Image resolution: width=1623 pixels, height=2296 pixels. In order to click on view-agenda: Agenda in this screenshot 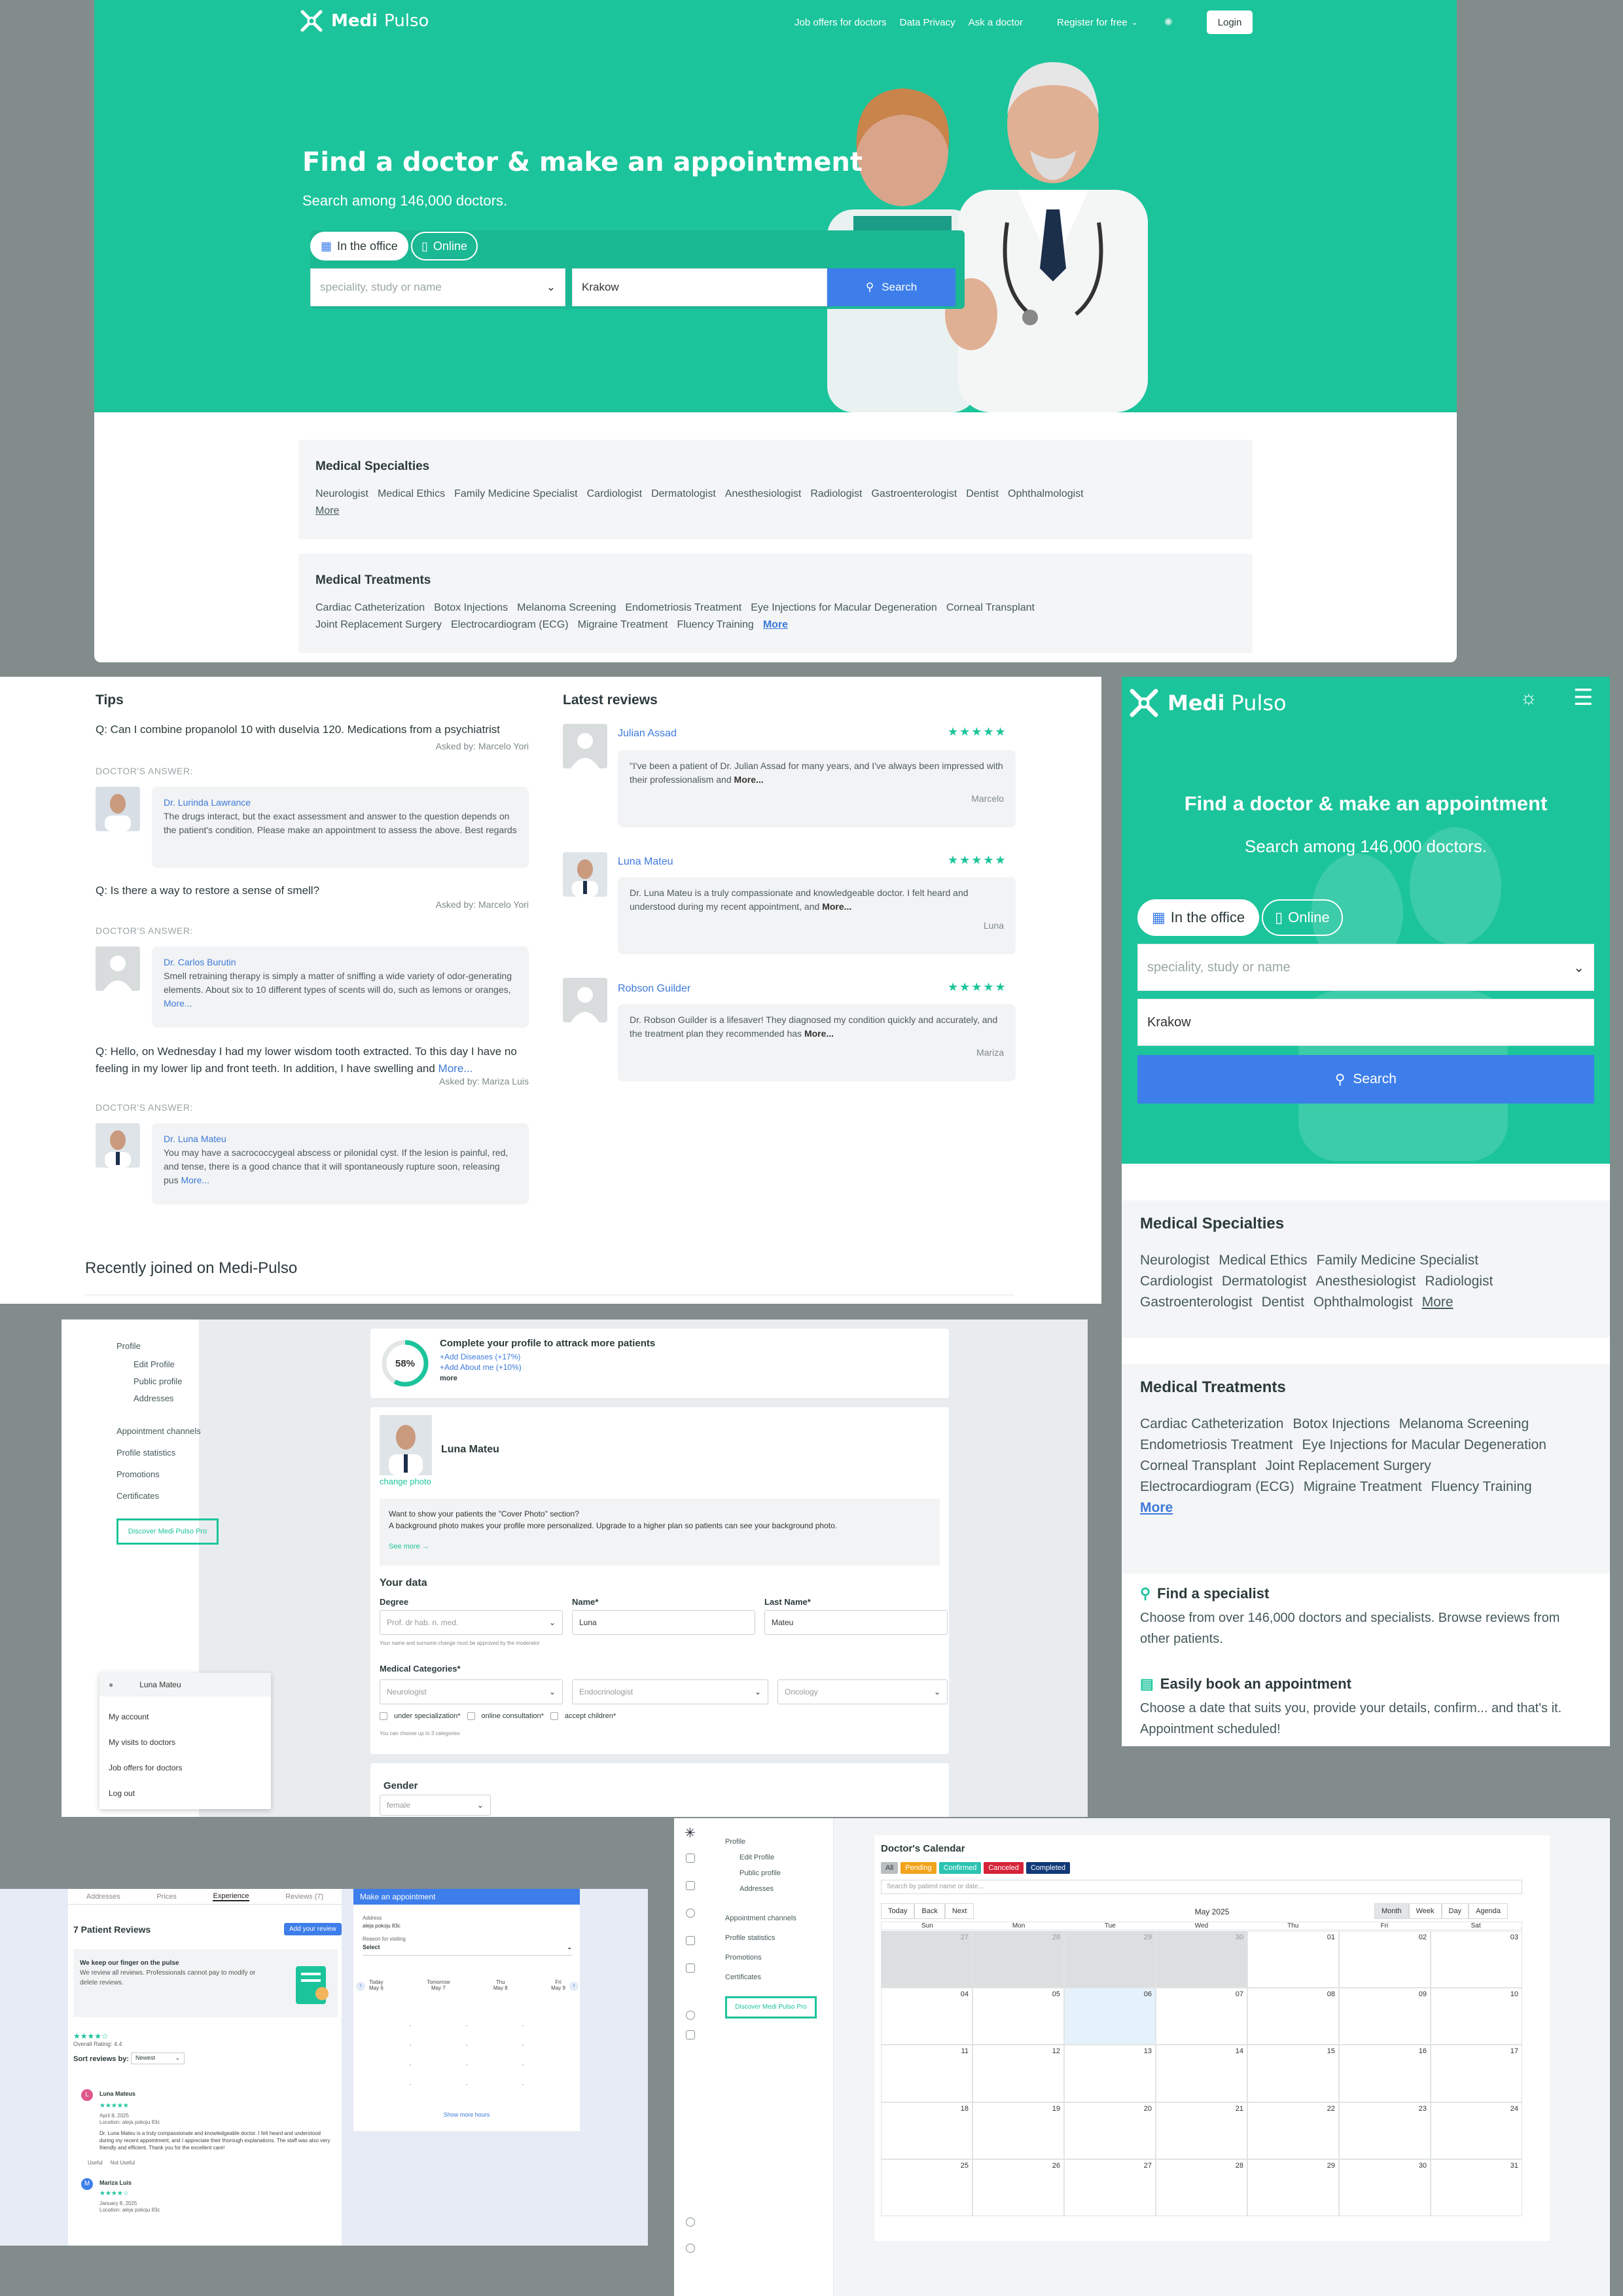, I will do `click(1489, 1911)`.